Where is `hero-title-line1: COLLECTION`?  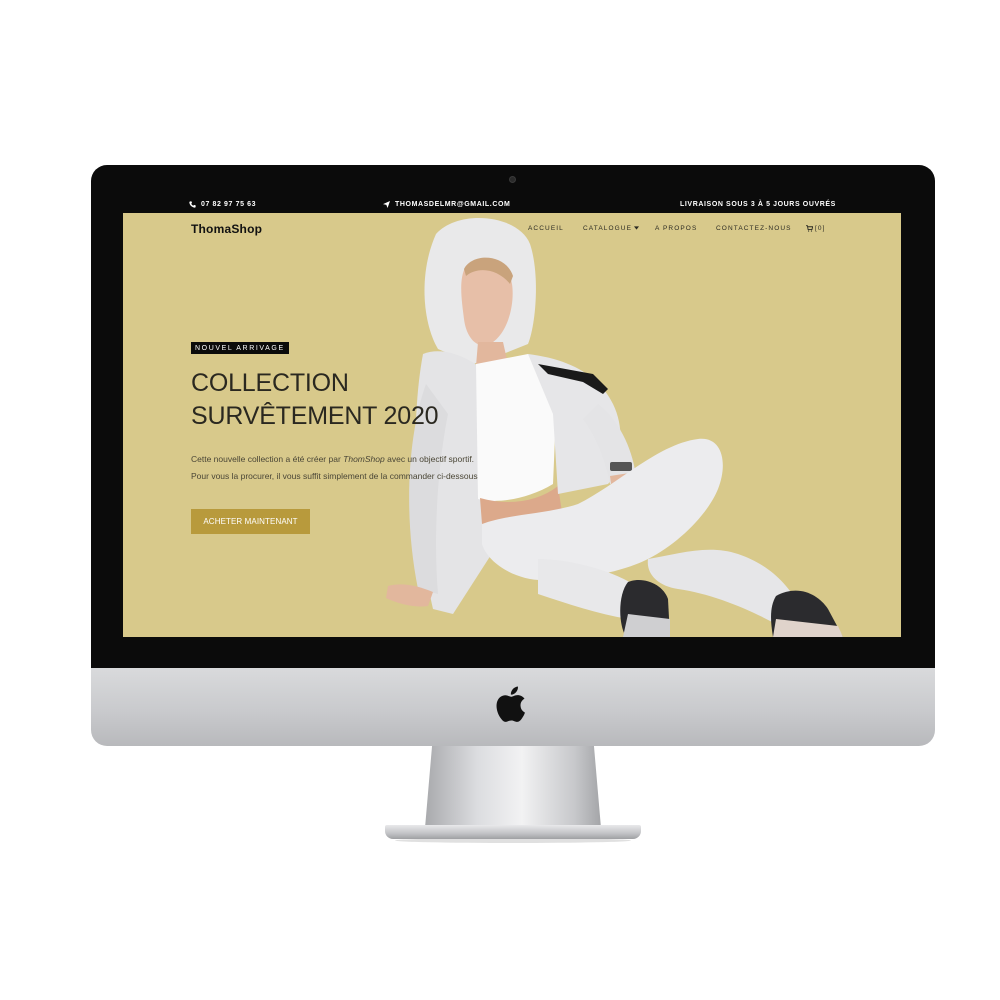
hero-title-line1: COLLECTION is located at coordinates (270, 383).